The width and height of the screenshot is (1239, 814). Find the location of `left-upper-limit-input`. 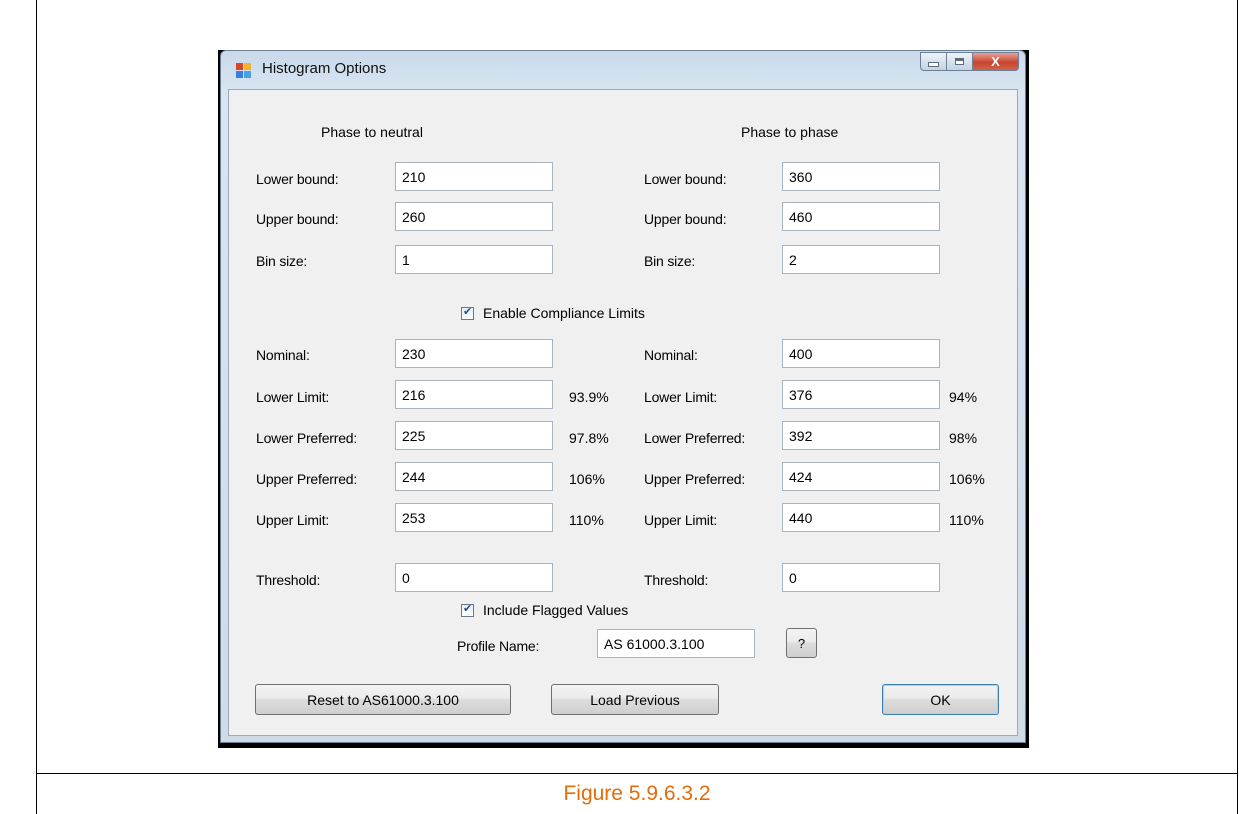

left-upper-limit-input is located at coordinates (474, 517).